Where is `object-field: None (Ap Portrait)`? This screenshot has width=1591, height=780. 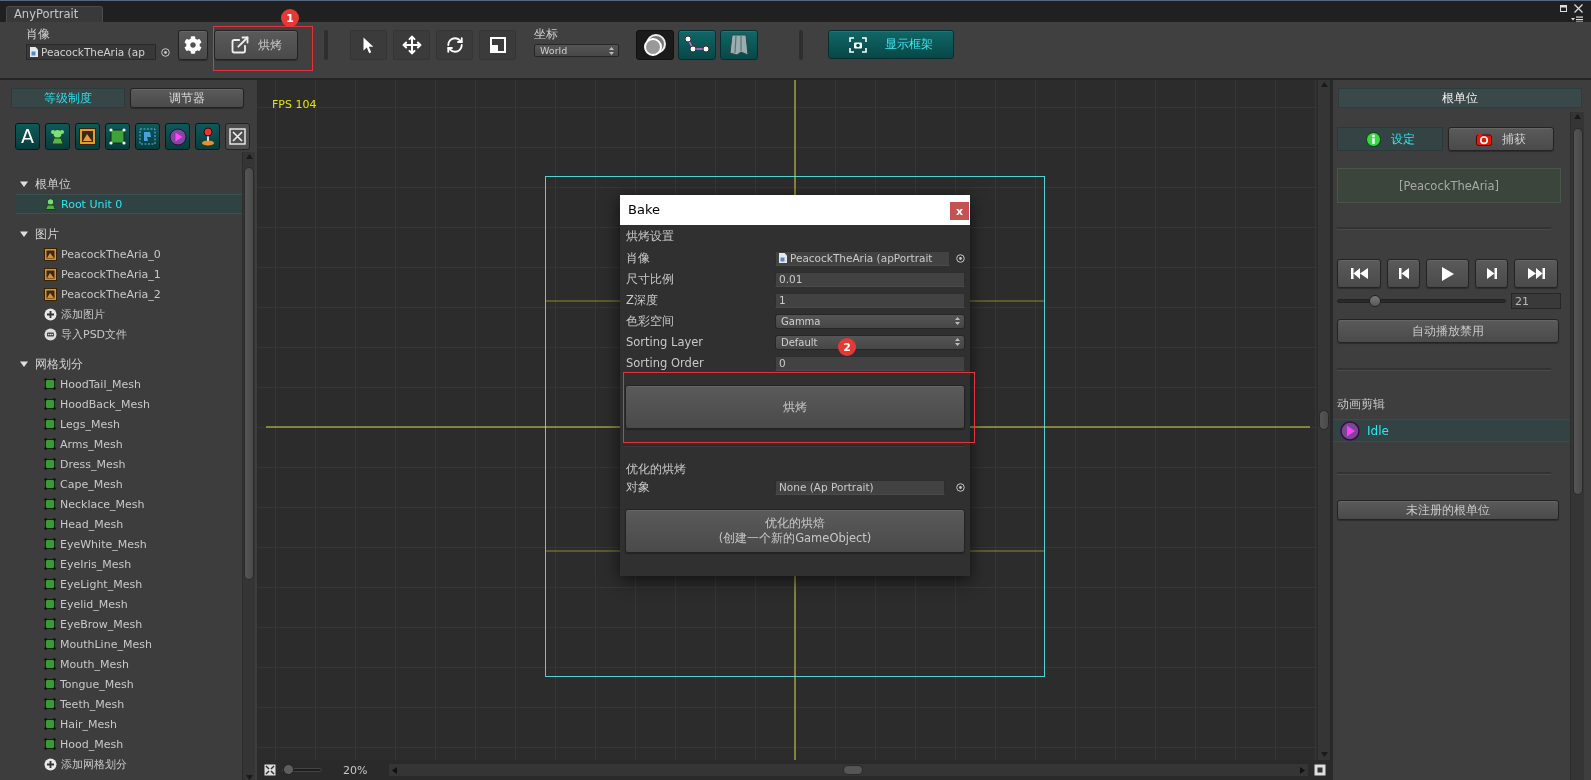 object-field: None (Ap Portrait) is located at coordinates (860, 487).